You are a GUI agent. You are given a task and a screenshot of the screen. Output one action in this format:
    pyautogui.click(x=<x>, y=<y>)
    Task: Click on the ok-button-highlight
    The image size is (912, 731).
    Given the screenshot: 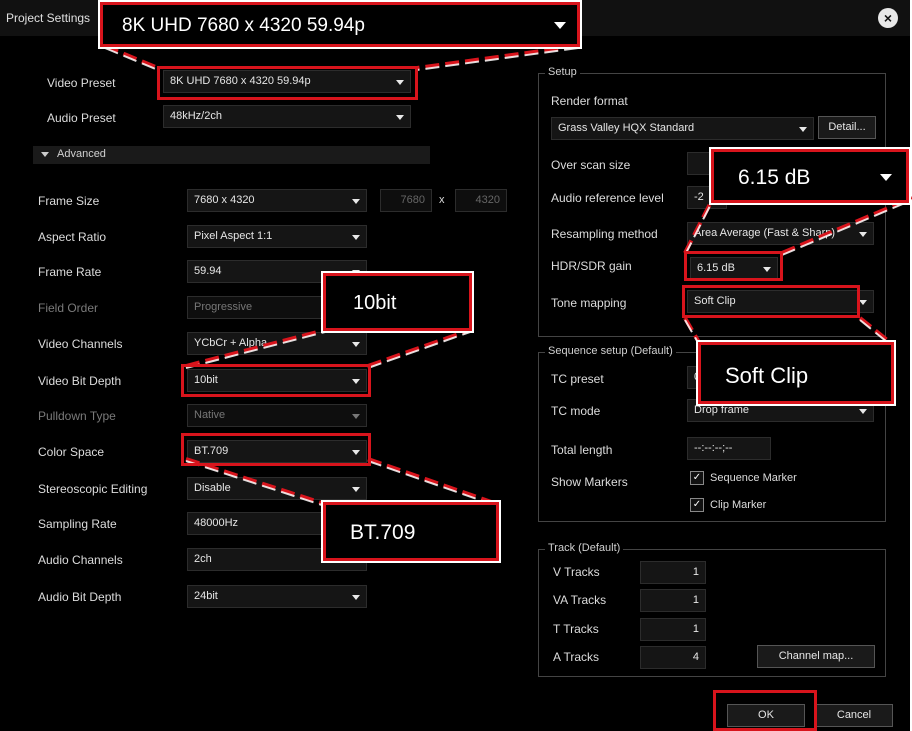 What is the action you would take?
    pyautogui.click(x=765, y=710)
    